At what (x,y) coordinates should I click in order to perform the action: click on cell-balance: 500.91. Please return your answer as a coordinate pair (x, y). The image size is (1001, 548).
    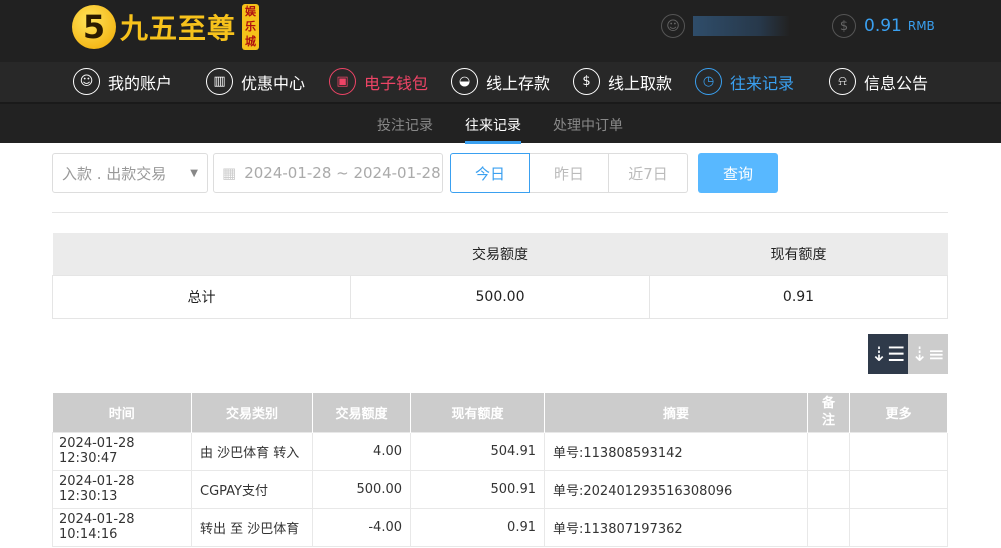
    Looking at the image, I should click on (477, 489).